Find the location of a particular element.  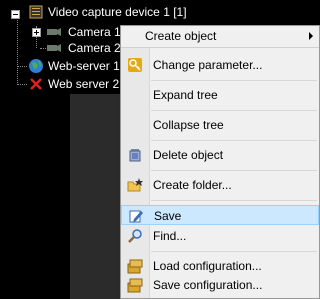

save-edit-icon is located at coordinates (136, 216).